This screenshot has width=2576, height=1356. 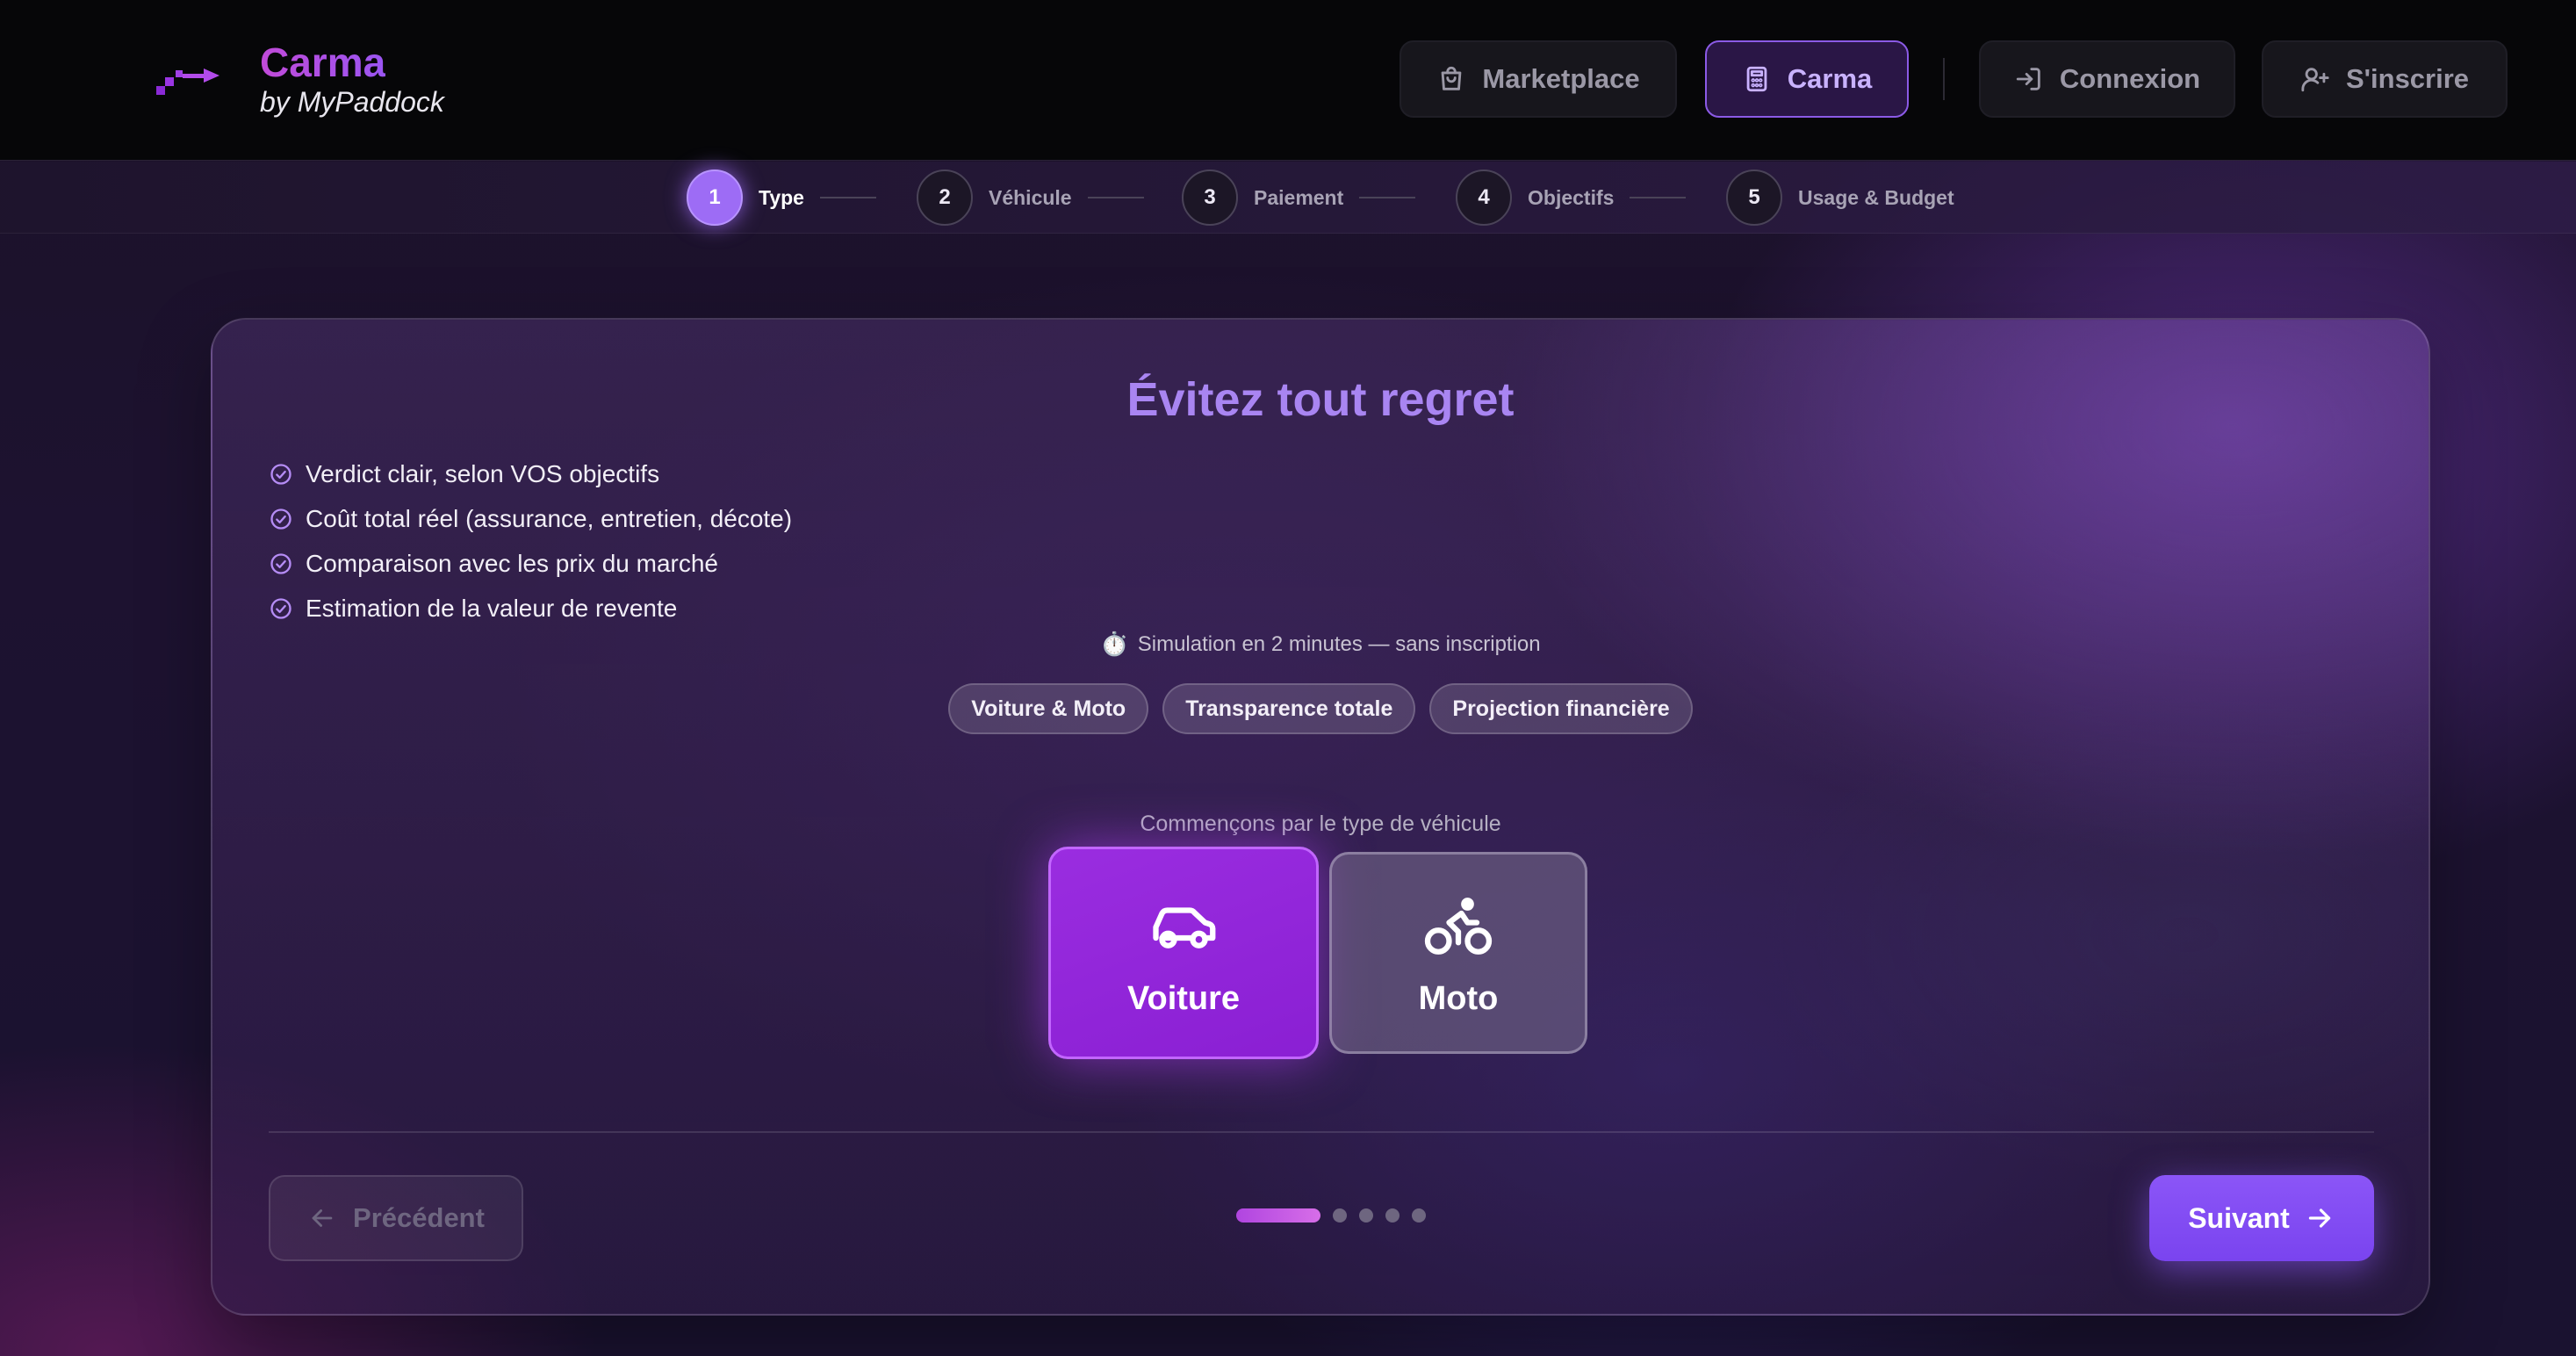 I want to click on type-option-voiture: Voiture, so click(x=1183, y=953).